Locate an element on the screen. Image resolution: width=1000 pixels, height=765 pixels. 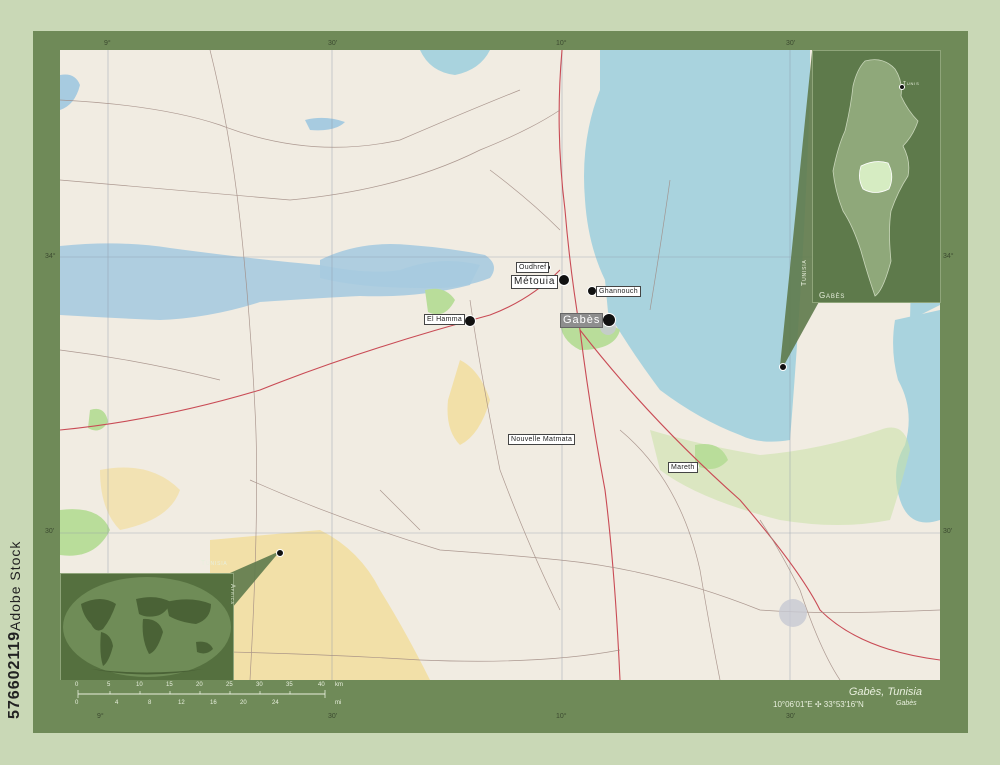
scale-km-0: 0 is located at coordinates (77, 685).